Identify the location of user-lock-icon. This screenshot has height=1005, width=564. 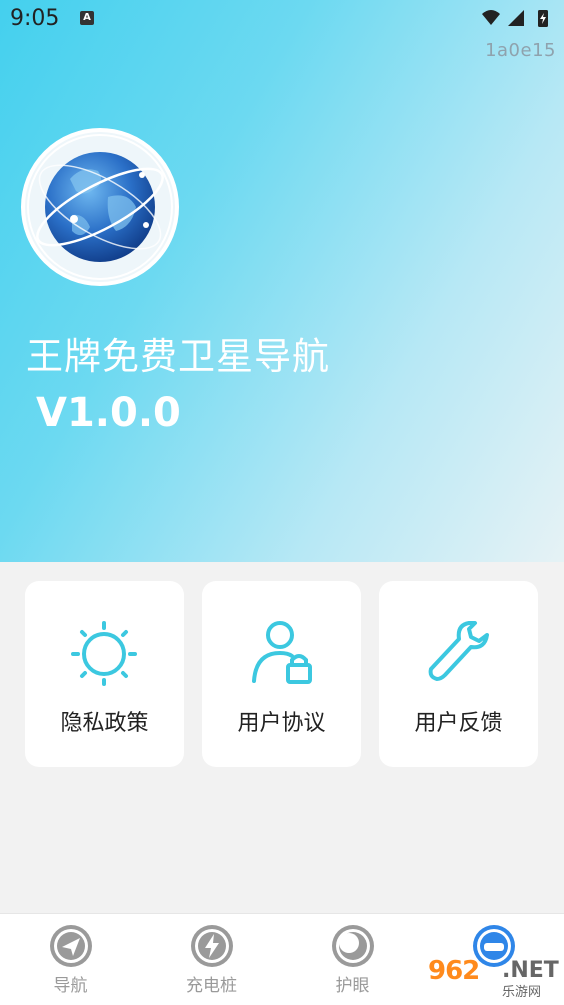
(282, 652).